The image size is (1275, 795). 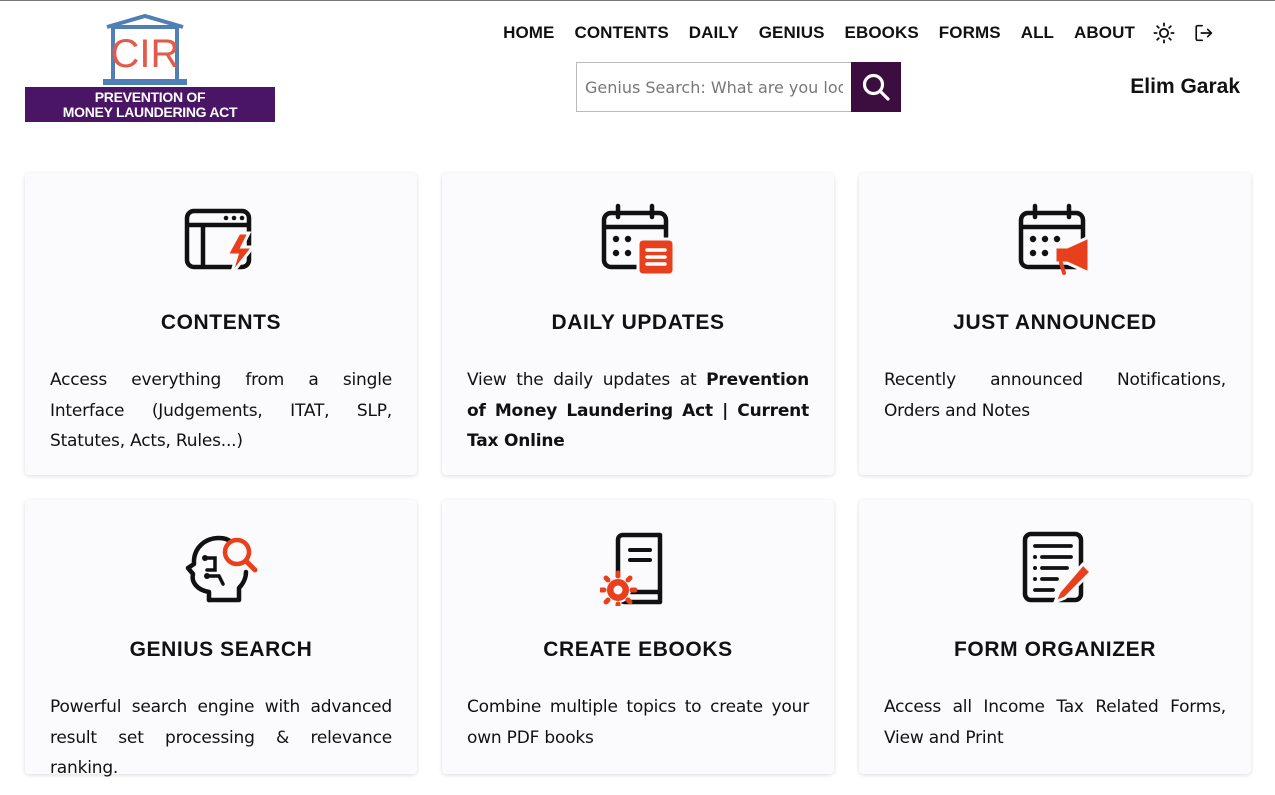 I want to click on logo-banner-line2: MONEY LAUNDERING ACT, so click(x=150, y=112).